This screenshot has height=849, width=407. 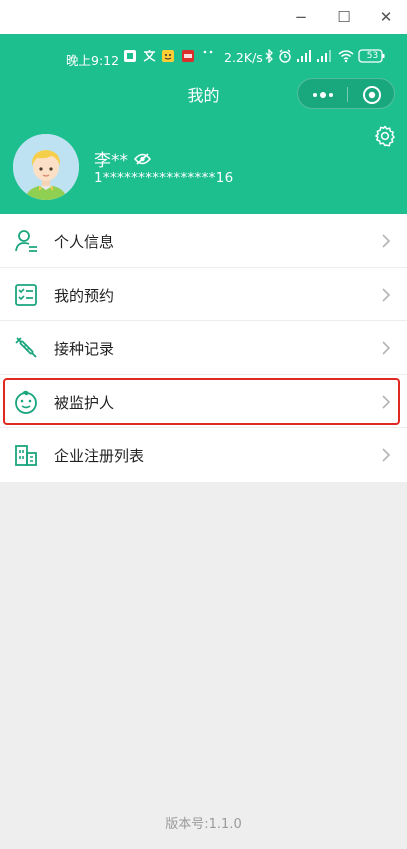 What do you see at coordinates (243, 57) in the screenshot?
I see `network-speed: 2.2K/s` at bounding box center [243, 57].